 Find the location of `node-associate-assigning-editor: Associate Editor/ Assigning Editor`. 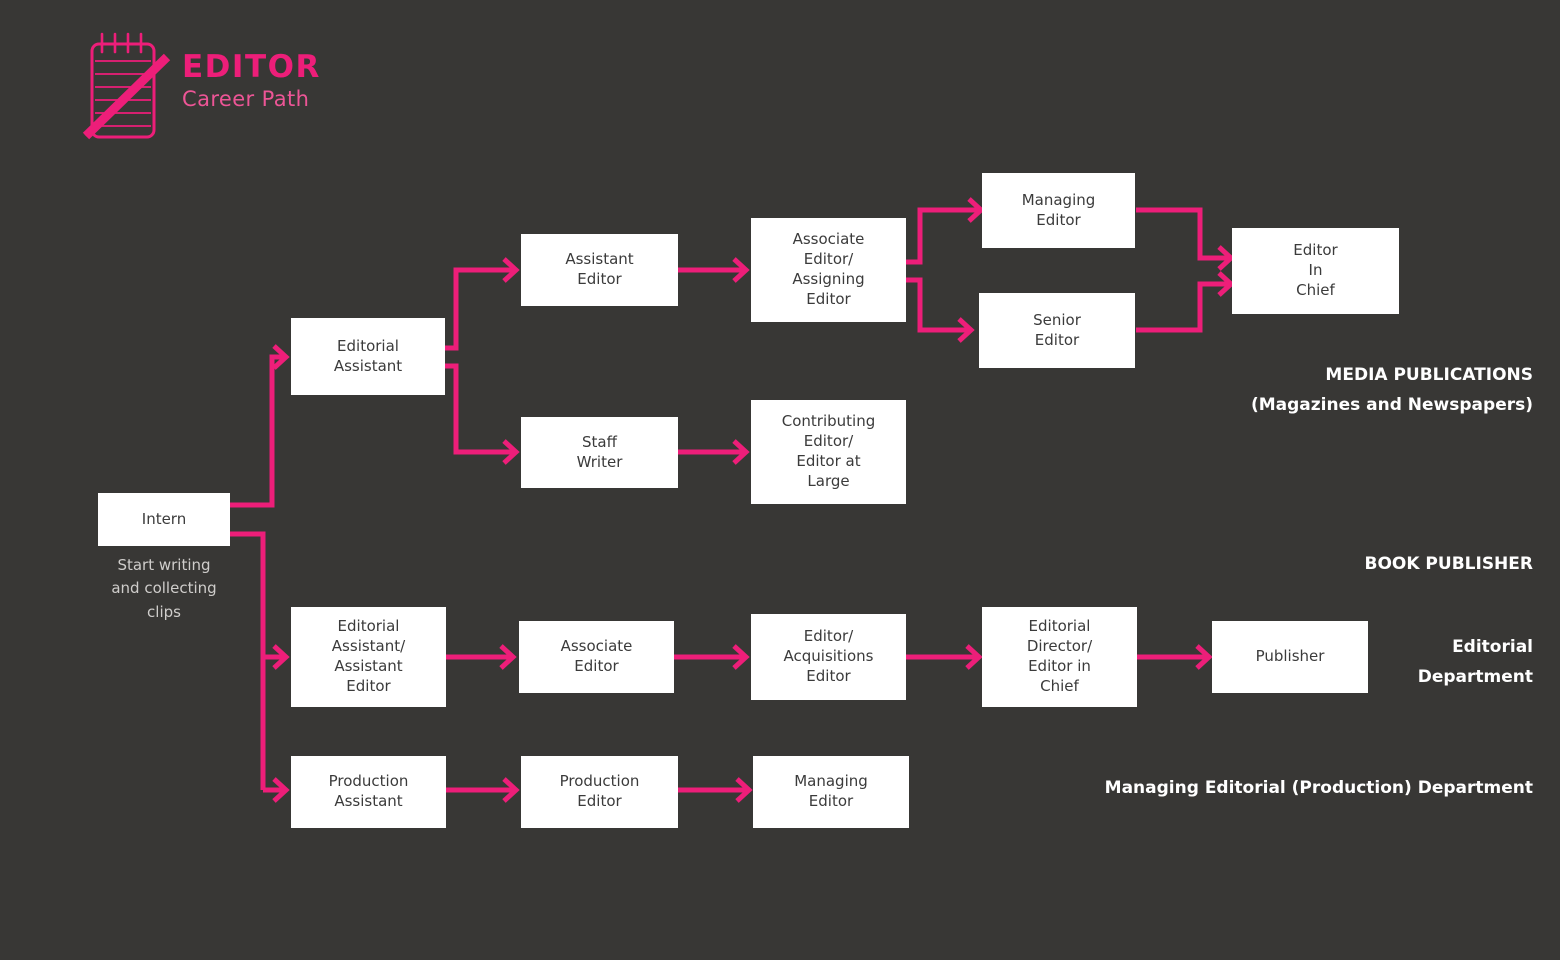

node-associate-assigning-editor: Associate Editor/ Assigning Editor is located at coordinates (828, 270).